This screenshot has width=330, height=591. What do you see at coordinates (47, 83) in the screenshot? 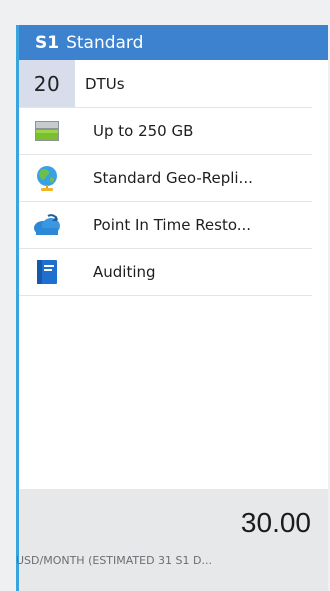
I see `dtu-value: 20` at bounding box center [47, 83].